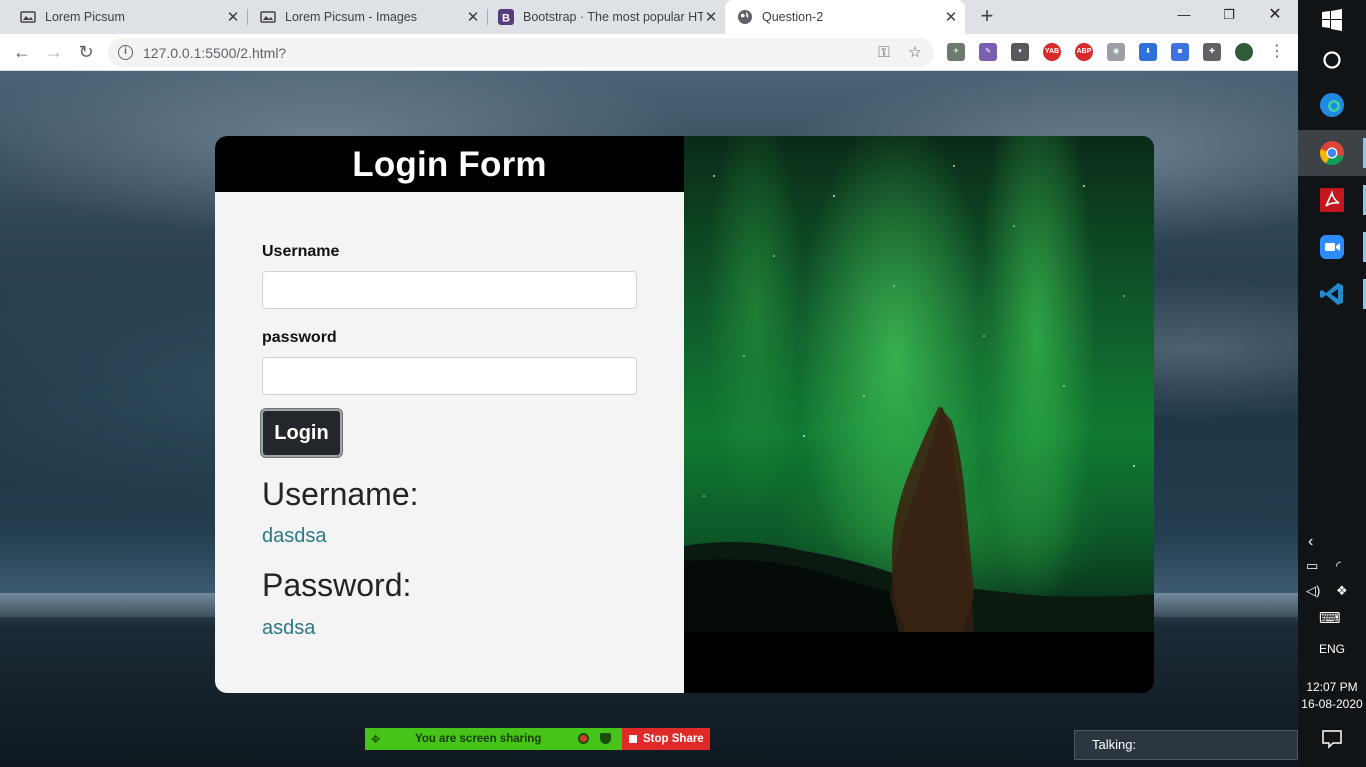  What do you see at coordinates (1020, 52) in the screenshot?
I see `bucket-extension-icon: ▾` at bounding box center [1020, 52].